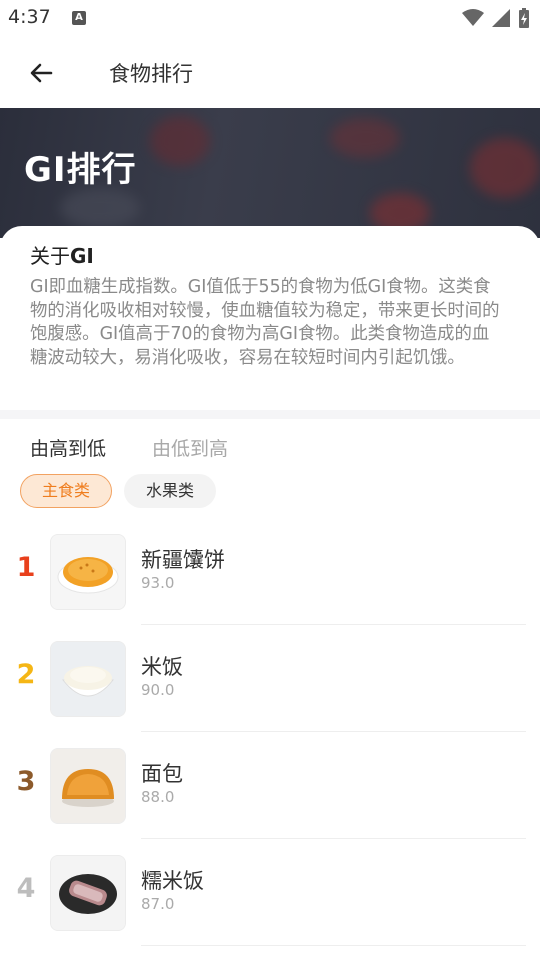 Image resolution: width=540 pixels, height=962 pixels. Describe the element at coordinates (270, 173) in the screenshot. I see `hero-banner: GI排行` at that location.